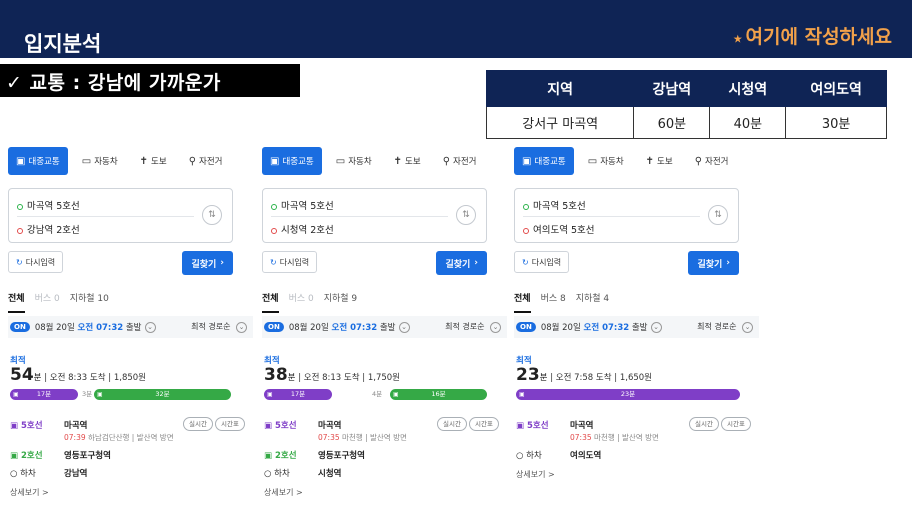  What do you see at coordinates (28, 474) in the screenshot?
I see `alight-label: 하차` at bounding box center [28, 474].